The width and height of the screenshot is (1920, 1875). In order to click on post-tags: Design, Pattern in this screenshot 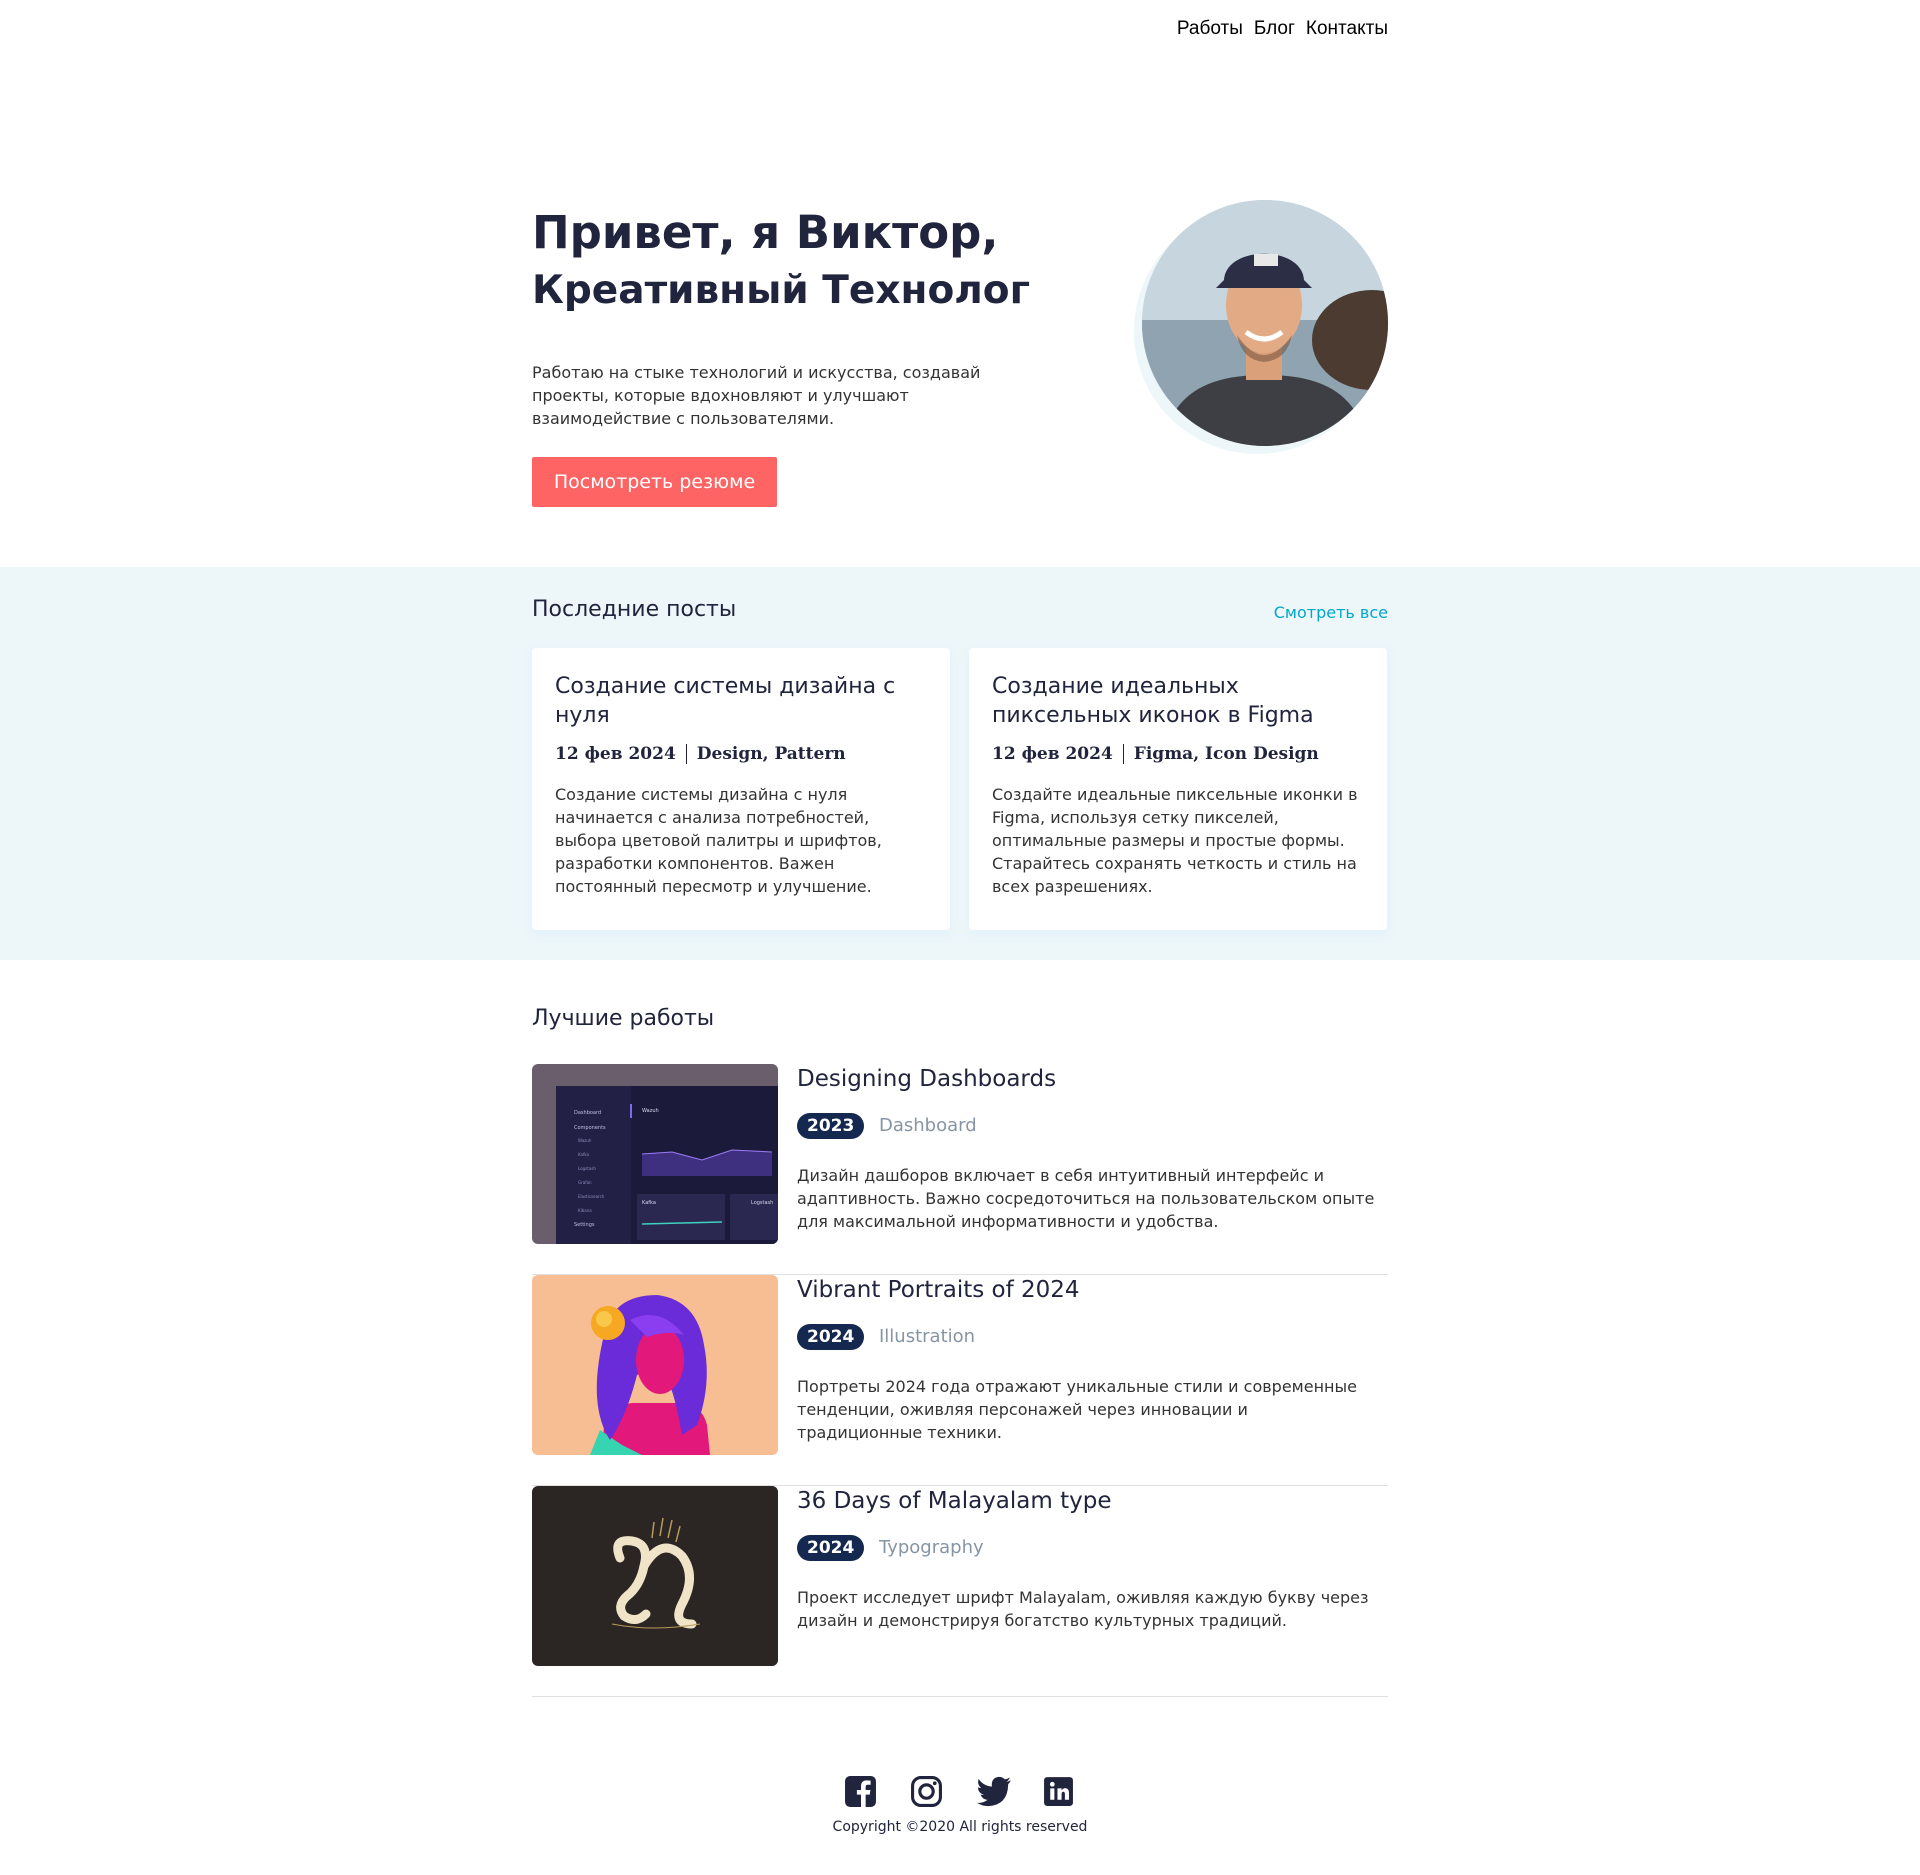, I will do `click(771, 754)`.